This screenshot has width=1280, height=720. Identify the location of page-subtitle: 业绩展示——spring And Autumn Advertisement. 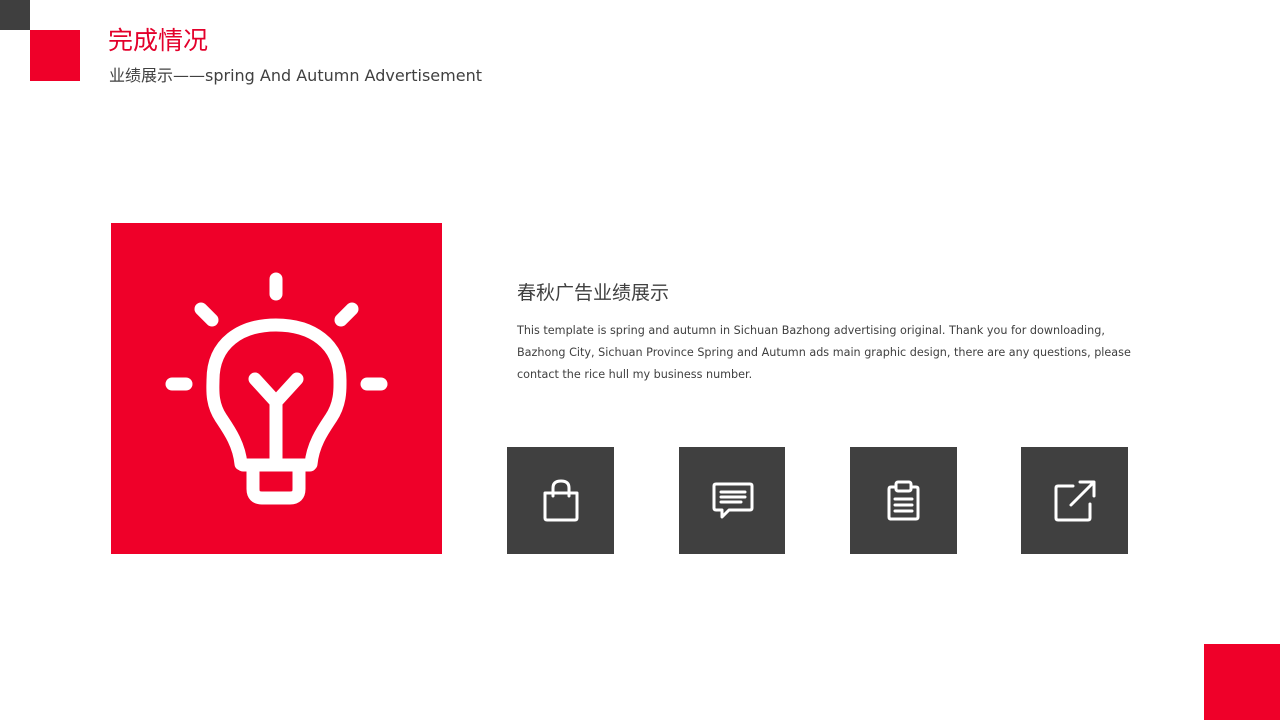
(295, 75).